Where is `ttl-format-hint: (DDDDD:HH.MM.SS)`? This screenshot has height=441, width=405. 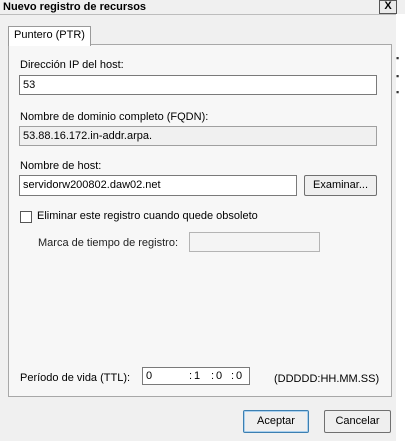 ttl-format-hint: (DDDDD:HH.MM.SS) is located at coordinates (327, 379).